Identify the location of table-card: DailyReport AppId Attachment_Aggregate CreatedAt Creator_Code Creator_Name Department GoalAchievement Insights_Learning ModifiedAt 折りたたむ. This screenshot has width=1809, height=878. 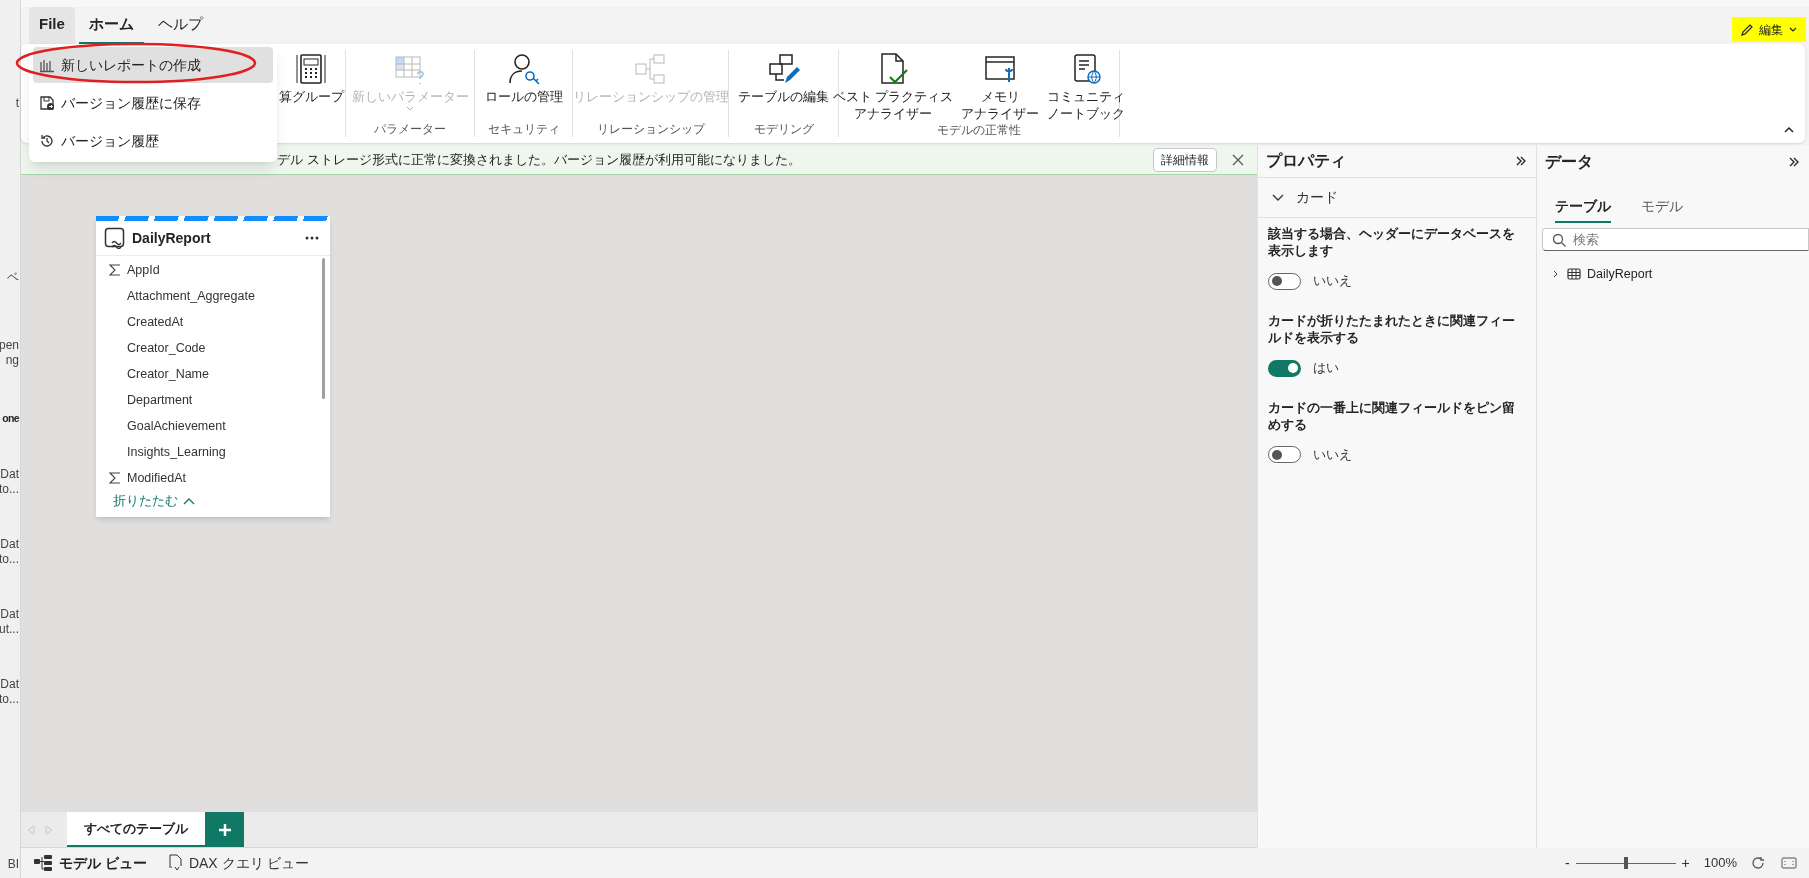
(213, 366).